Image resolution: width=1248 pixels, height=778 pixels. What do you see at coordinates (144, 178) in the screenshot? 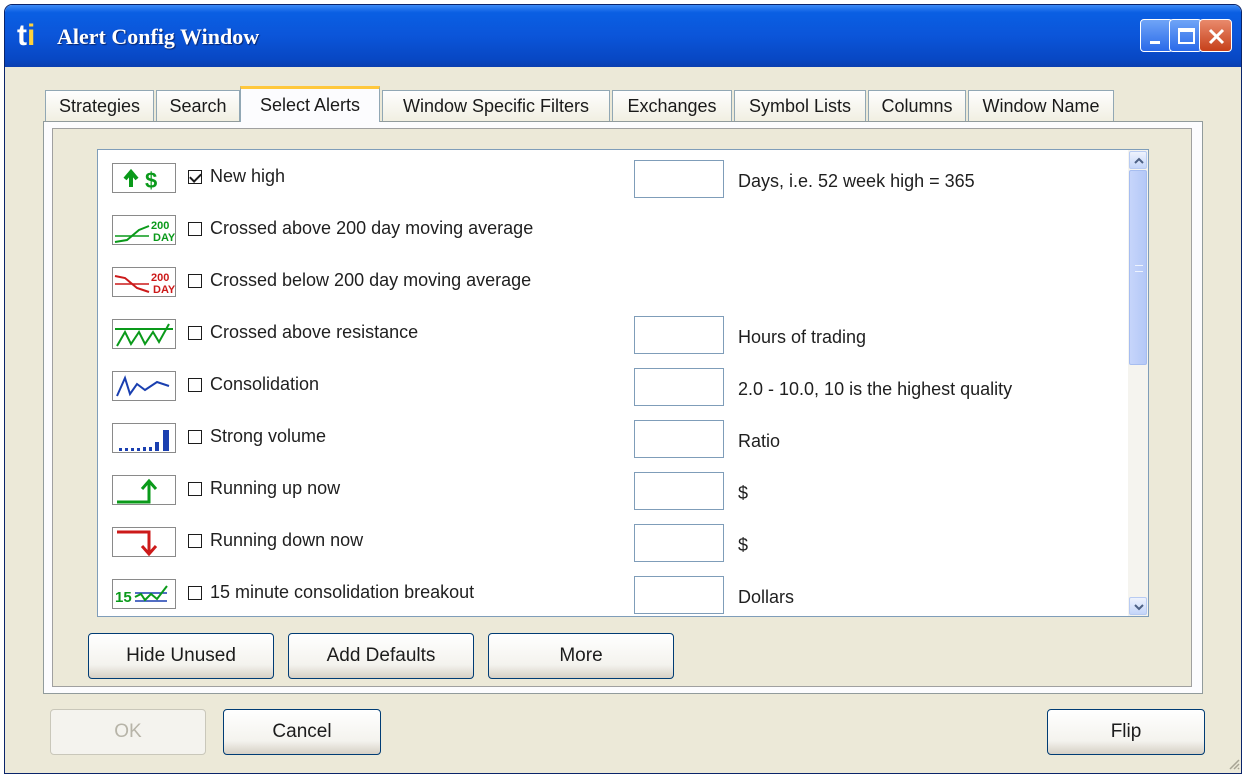
I see `new-high-icon: $` at bounding box center [144, 178].